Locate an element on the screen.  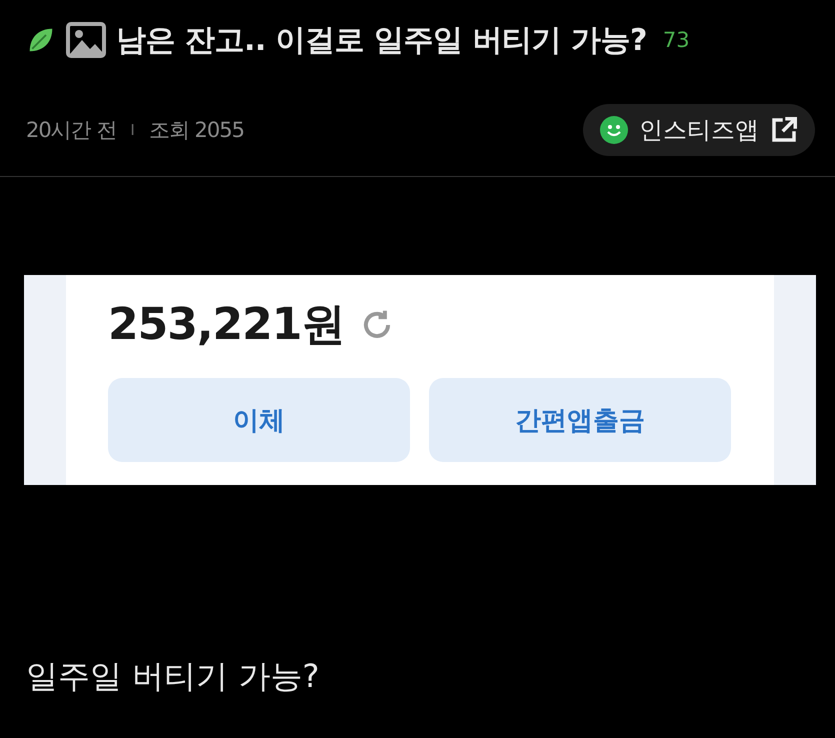
comment-count: 73 is located at coordinates (676, 40).